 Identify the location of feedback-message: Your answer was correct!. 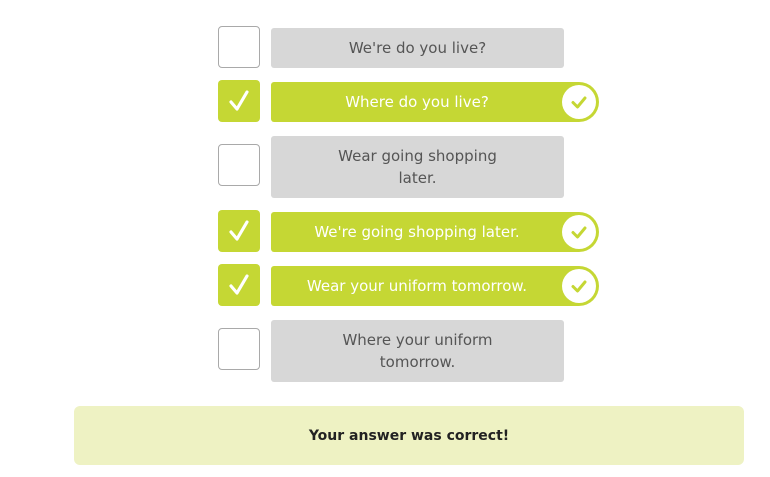
(409, 435).